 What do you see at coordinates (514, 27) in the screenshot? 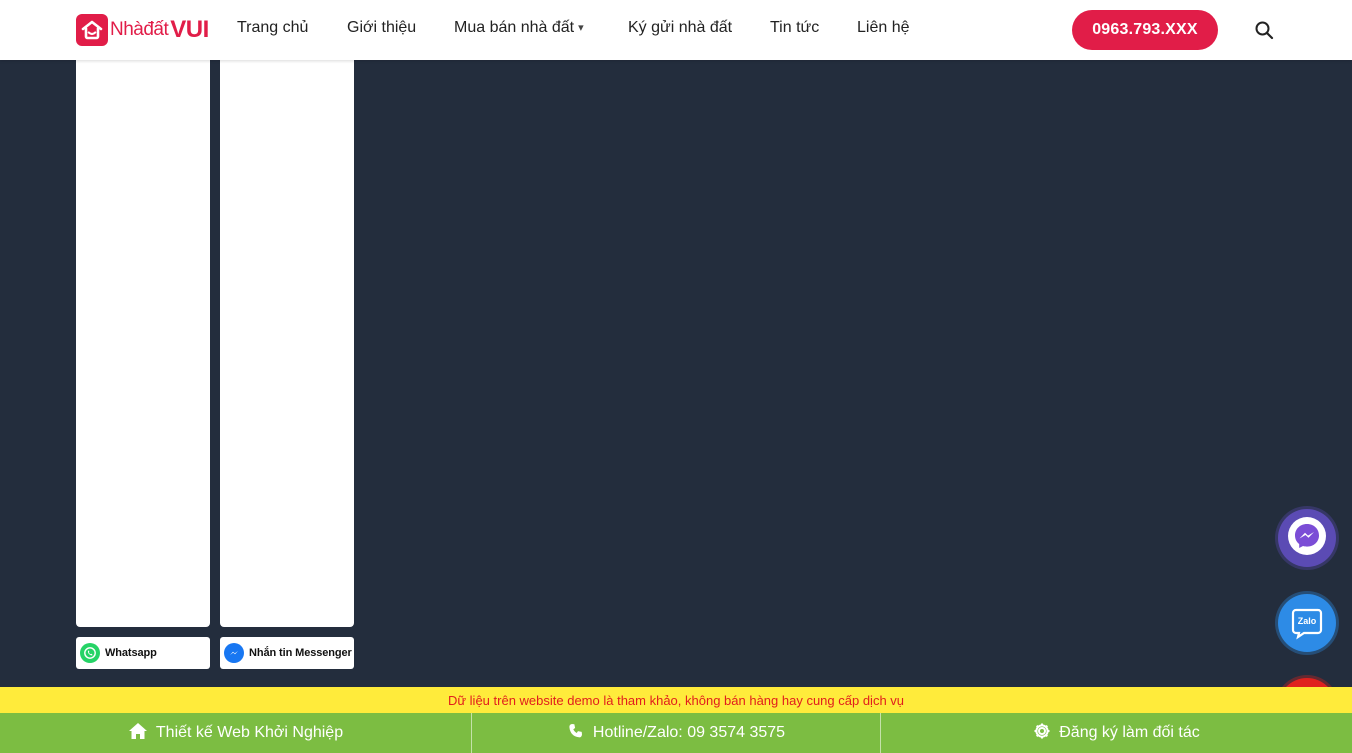
I see `nav-item-mua-ban-label: Mua bán nhà đất` at bounding box center [514, 27].